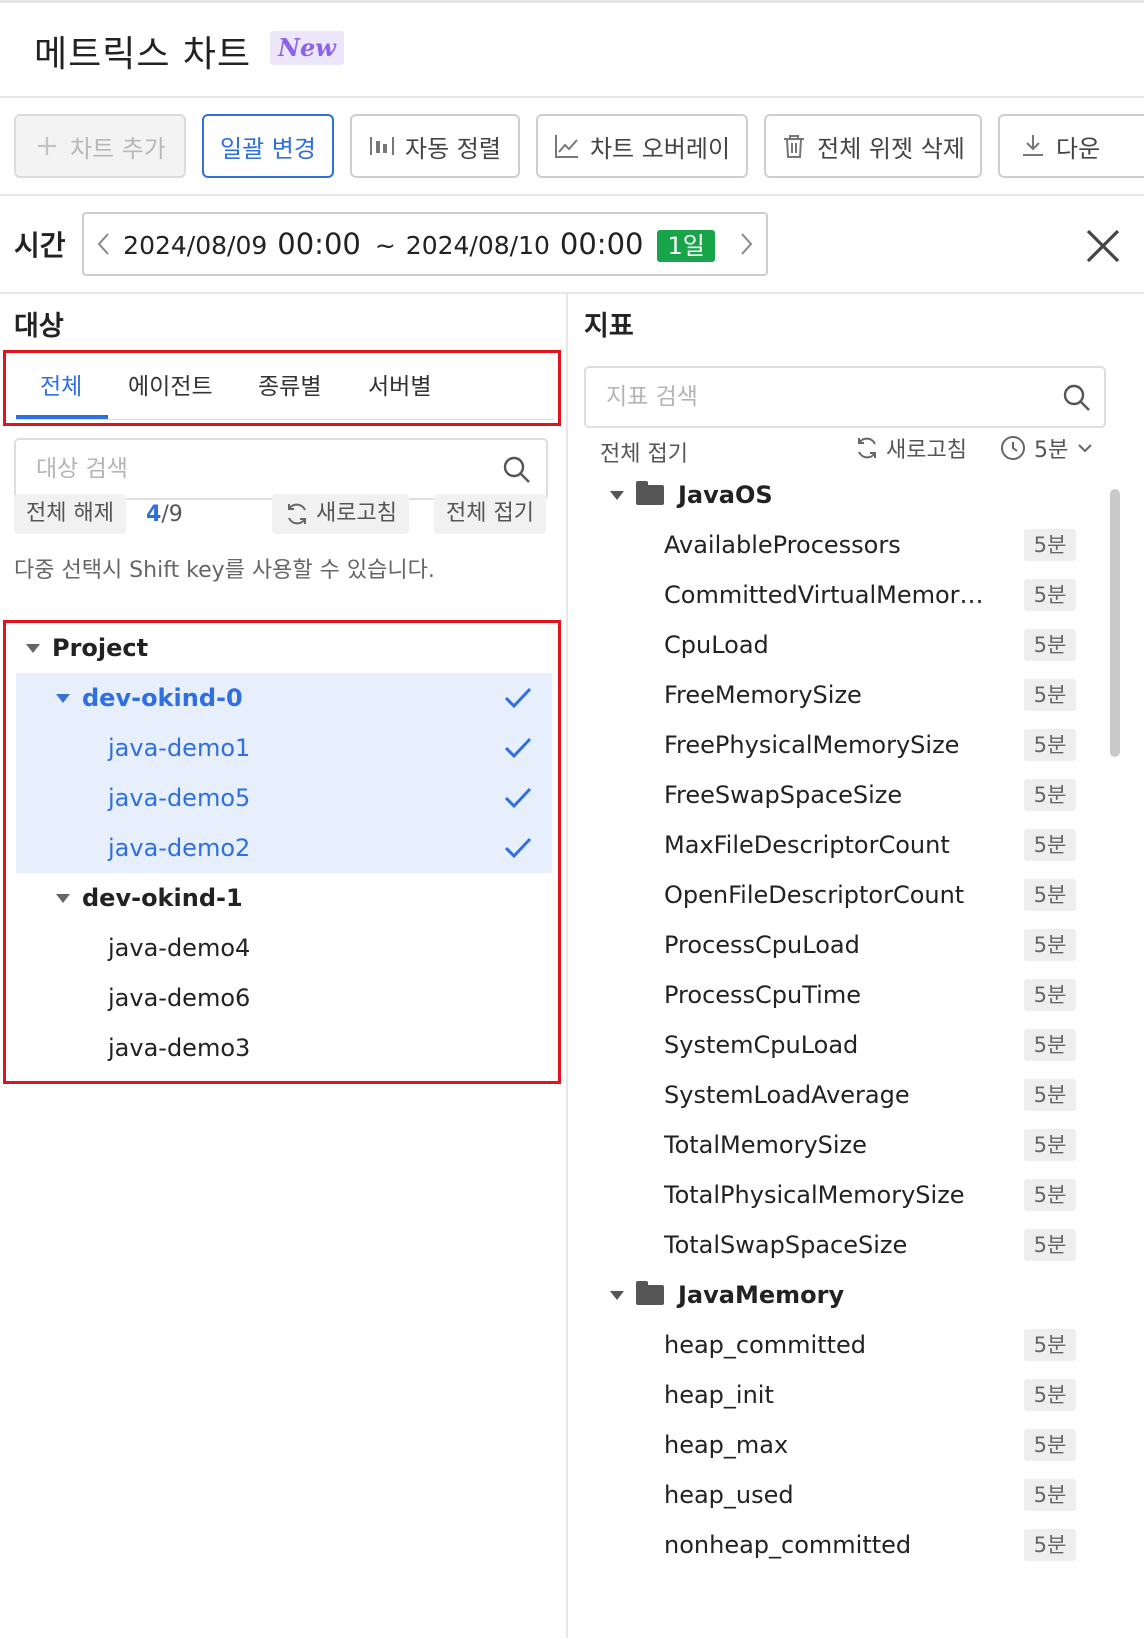  What do you see at coordinates (830, 845) in the screenshot?
I see `metric-item: MaxFileDescriptorCount 5분` at bounding box center [830, 845].